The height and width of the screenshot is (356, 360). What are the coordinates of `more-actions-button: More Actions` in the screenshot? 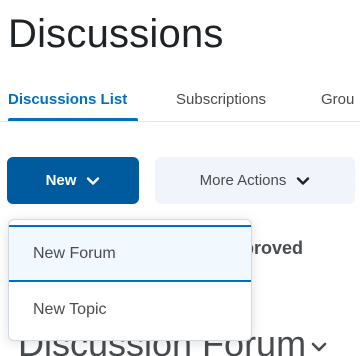 It's located at (255, 180).